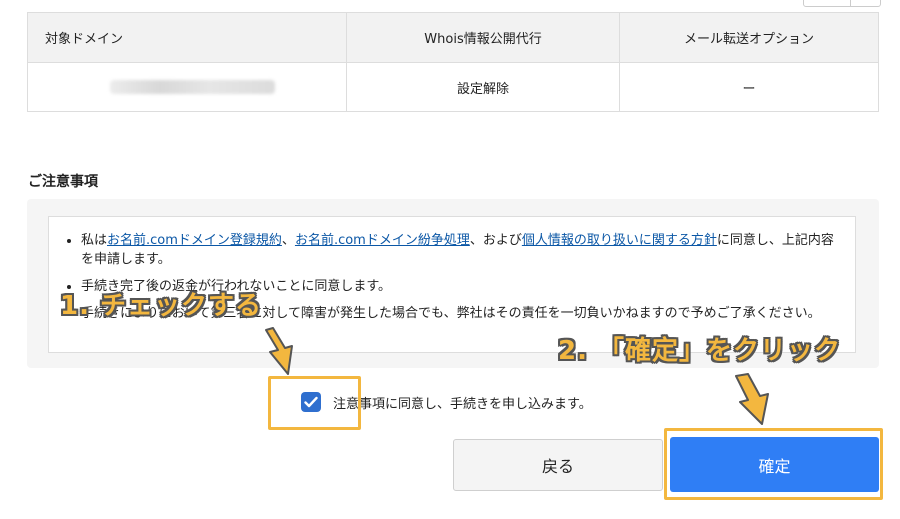 The width and height of the screenshot is (900, 519). I want to click on header-mail: メール転送オプション, so click(749, 37).